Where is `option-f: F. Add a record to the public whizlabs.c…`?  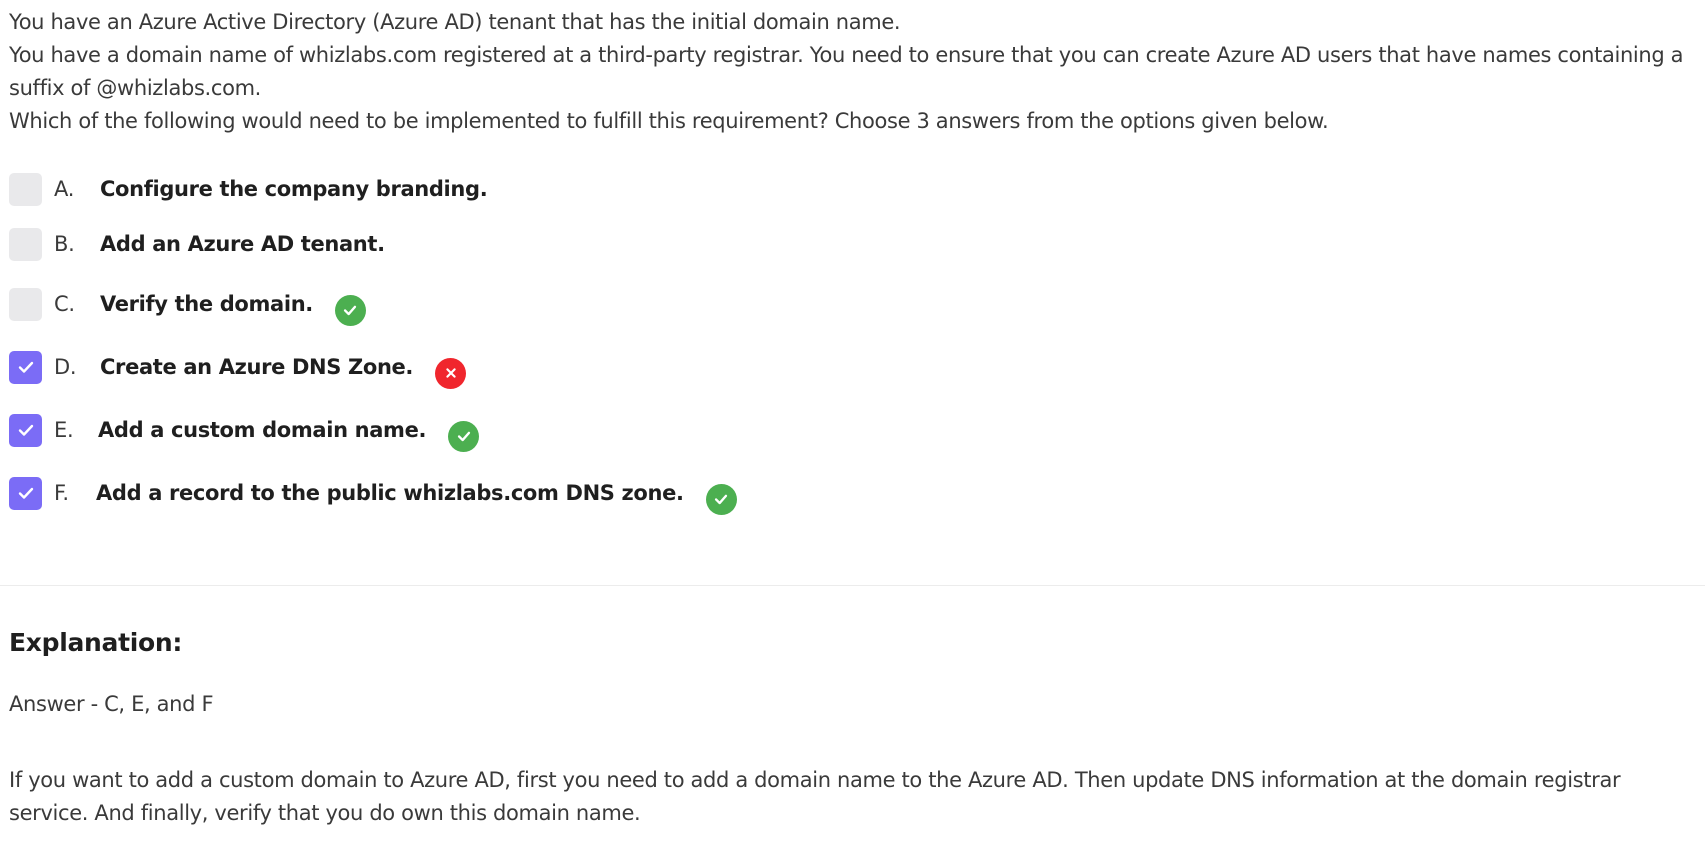
option-f: F. Add a record to the public whizlabs.c… is located at coordinates (373, 495).